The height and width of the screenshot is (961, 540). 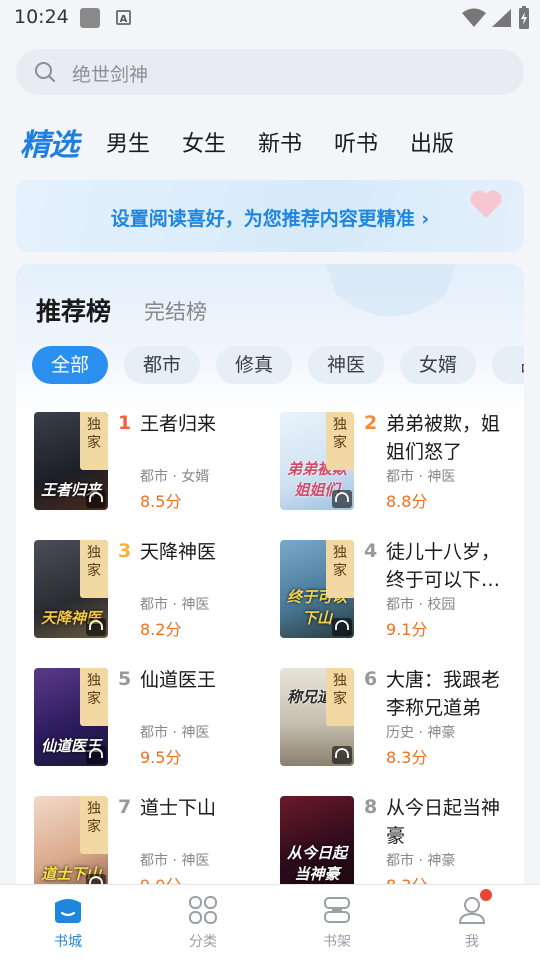 What do you see at coordinates (472, 923) in the screenshot?
I see `nav-profile: 我` at bounding box center [472, 923].